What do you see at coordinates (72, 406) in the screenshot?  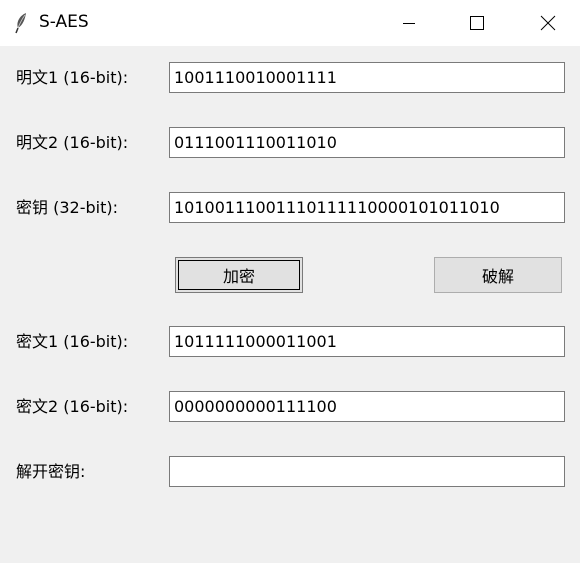 I see `ciphertext2-label: 密文2 (16-bit):` at bounding box center [72, 406].